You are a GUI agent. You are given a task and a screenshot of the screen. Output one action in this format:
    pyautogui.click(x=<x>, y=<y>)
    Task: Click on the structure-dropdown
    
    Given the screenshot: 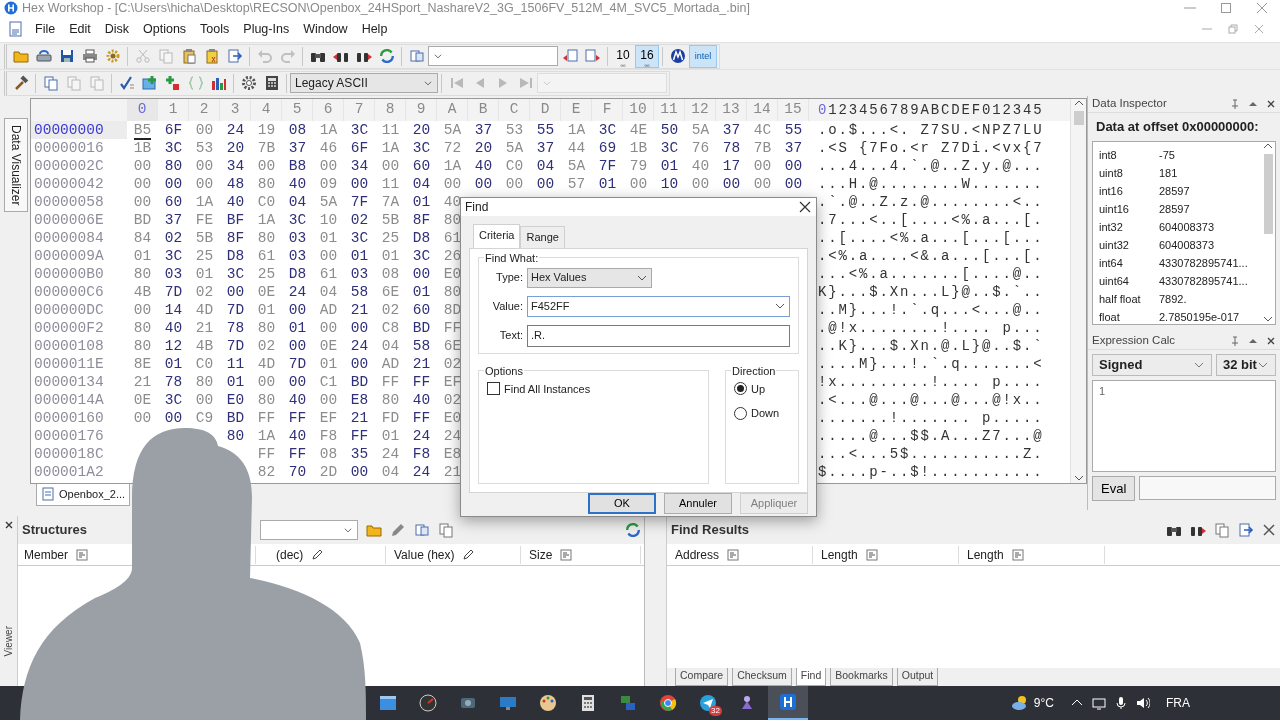 What is the action you would take?
    pyautogui.click(x=309, y=530)
    